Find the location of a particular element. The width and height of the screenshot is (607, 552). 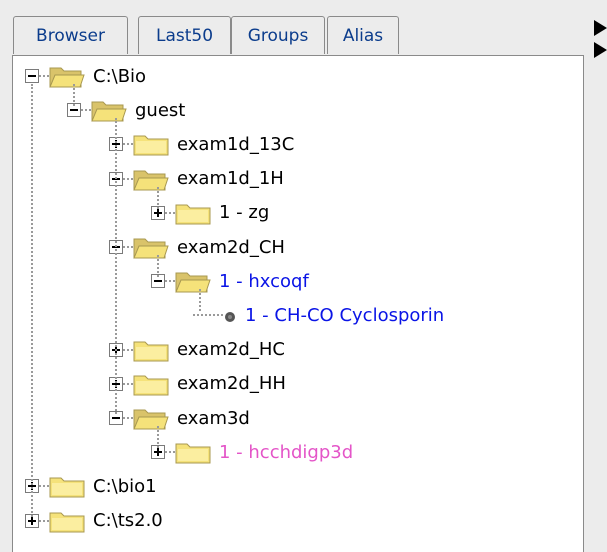

tree-item-label: 1 - zg is located at coordinates (244, 213).